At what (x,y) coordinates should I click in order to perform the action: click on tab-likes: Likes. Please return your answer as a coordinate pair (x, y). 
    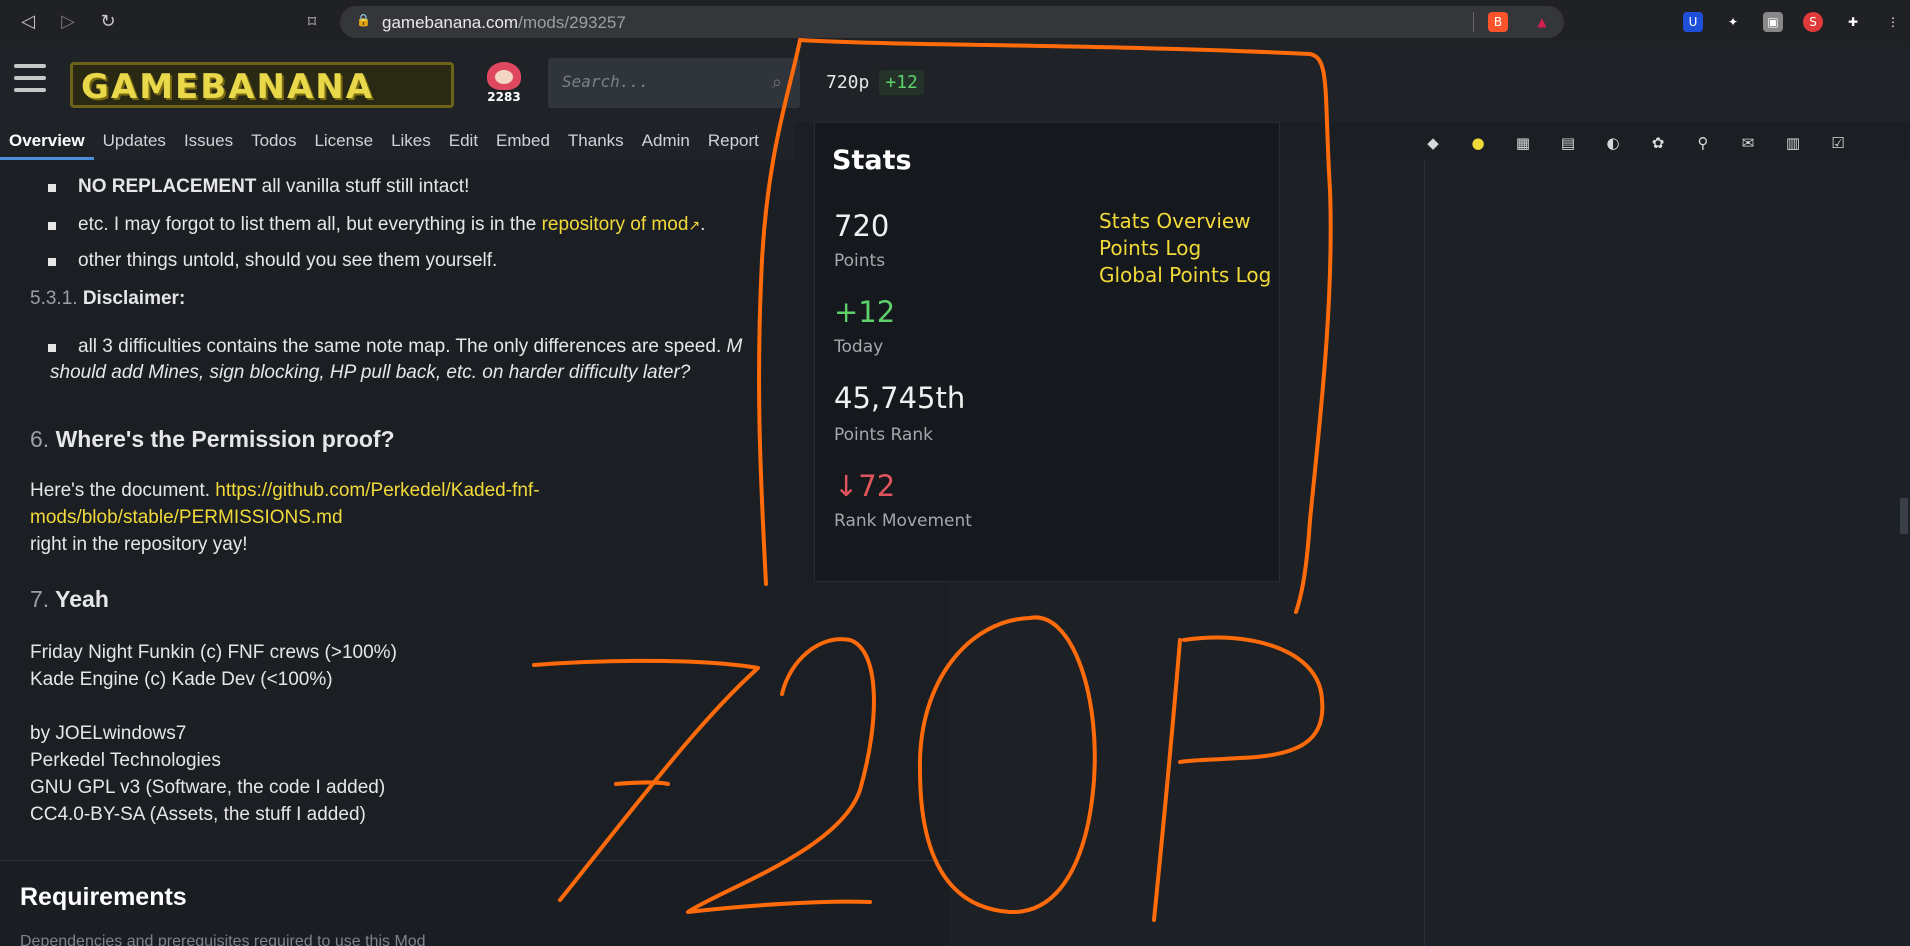
    Looking at the image, I should click on (411, 141).